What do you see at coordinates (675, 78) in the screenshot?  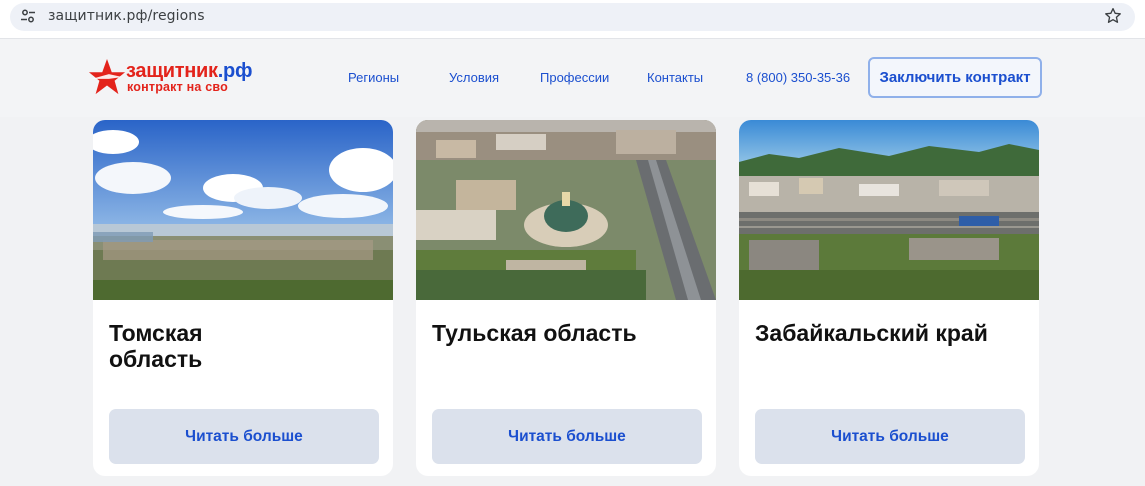 I see `nav-link-contacts: Контакты` at bounding box center [675, 78].